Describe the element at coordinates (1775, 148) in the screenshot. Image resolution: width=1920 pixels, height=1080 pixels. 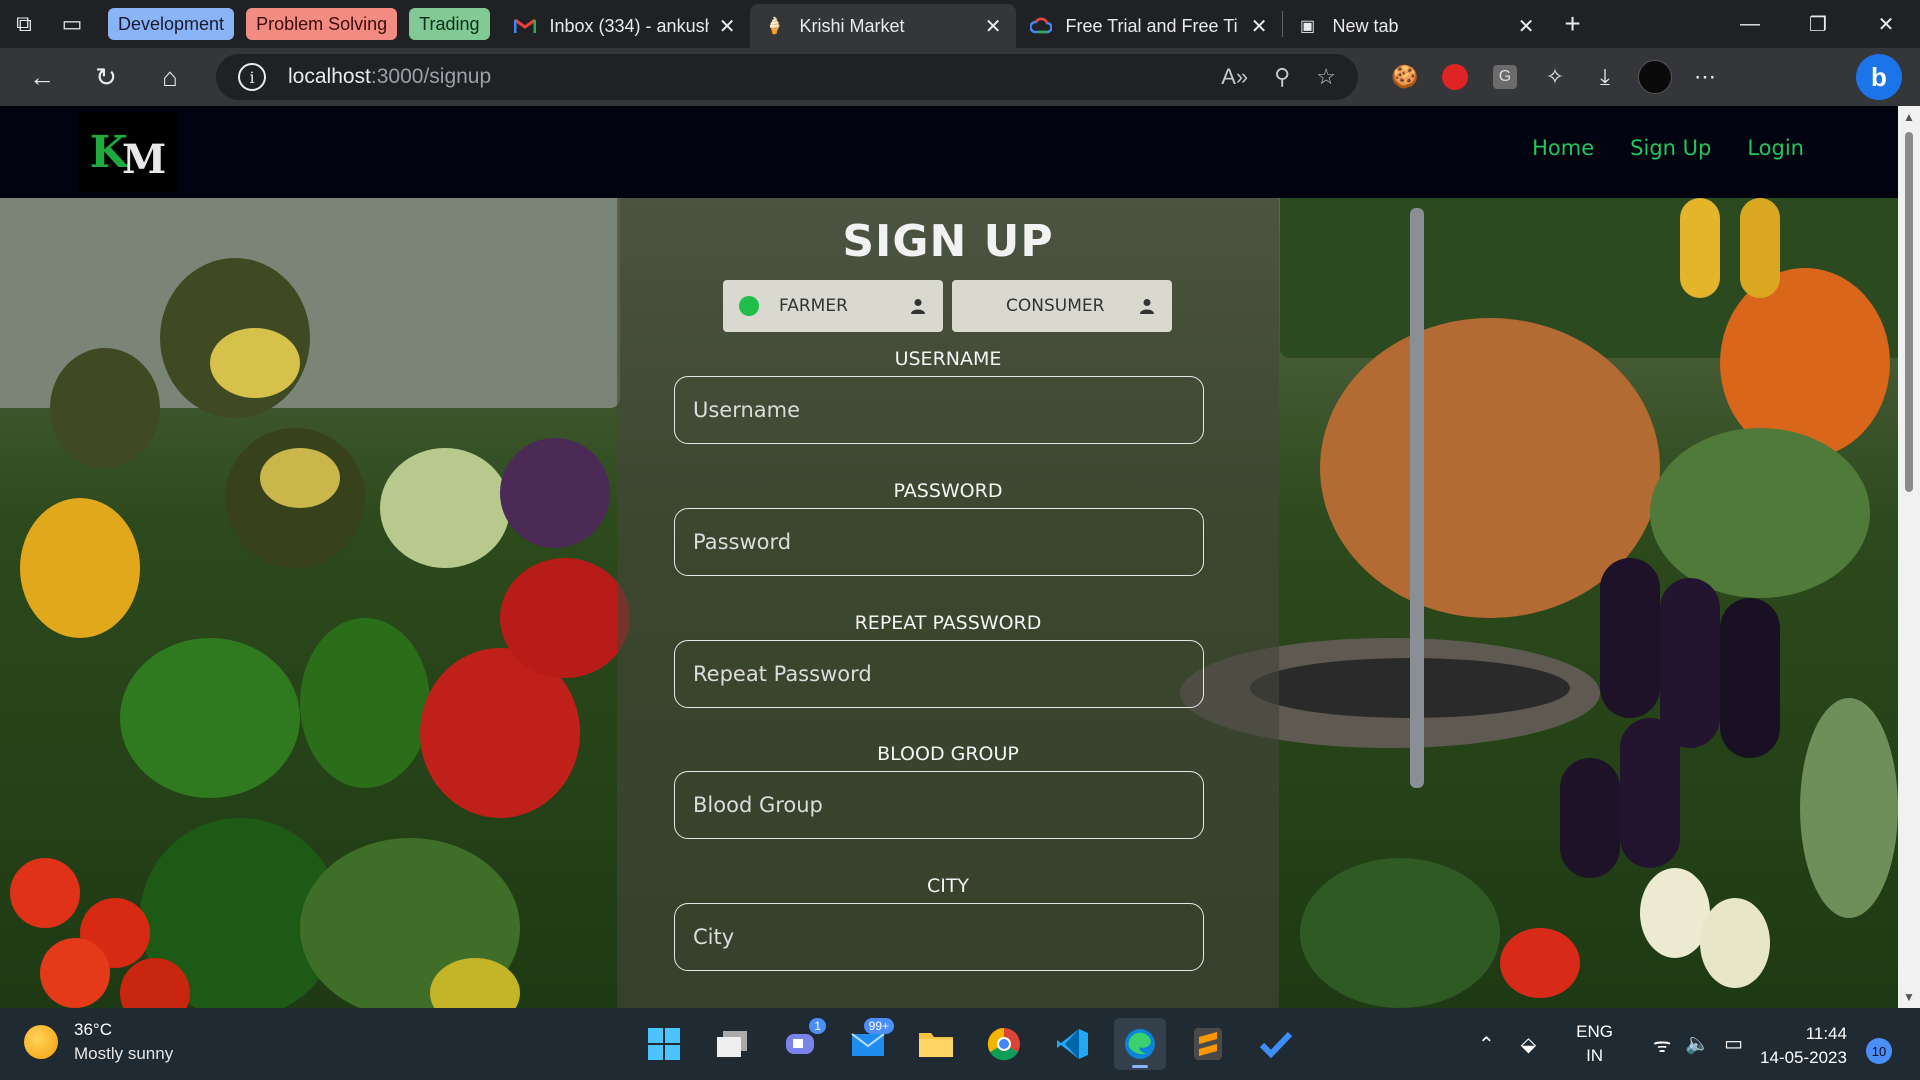
I see `nav-login-link: Login` at that location.